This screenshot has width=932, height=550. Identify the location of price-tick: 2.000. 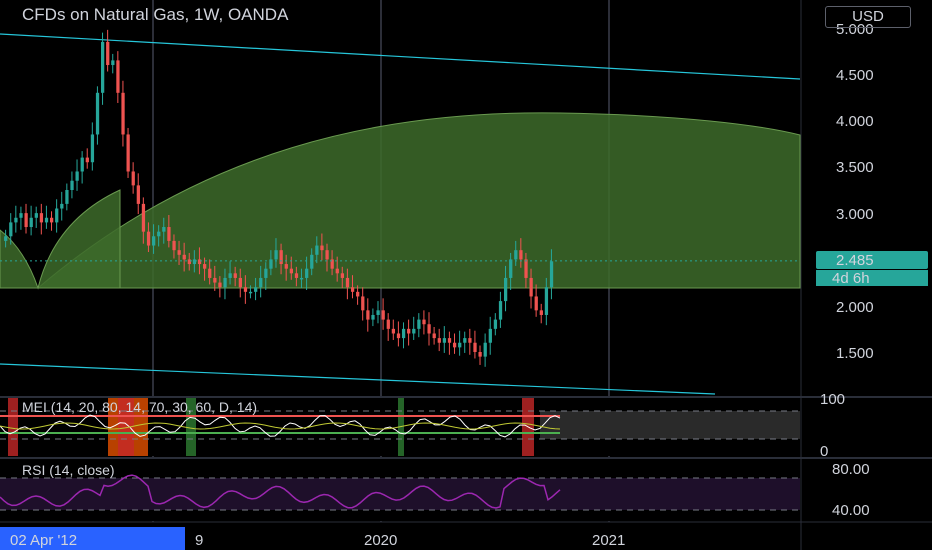
(855, 307).